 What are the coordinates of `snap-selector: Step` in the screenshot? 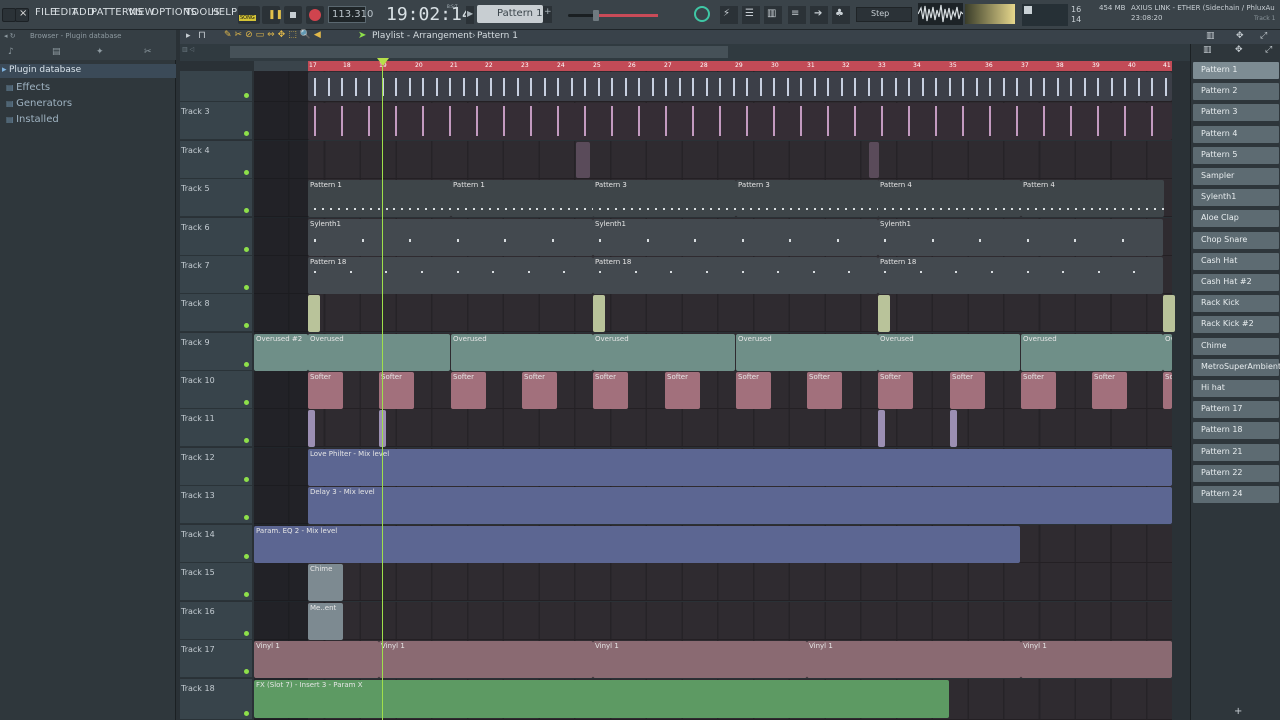 It's located at (884, 14).